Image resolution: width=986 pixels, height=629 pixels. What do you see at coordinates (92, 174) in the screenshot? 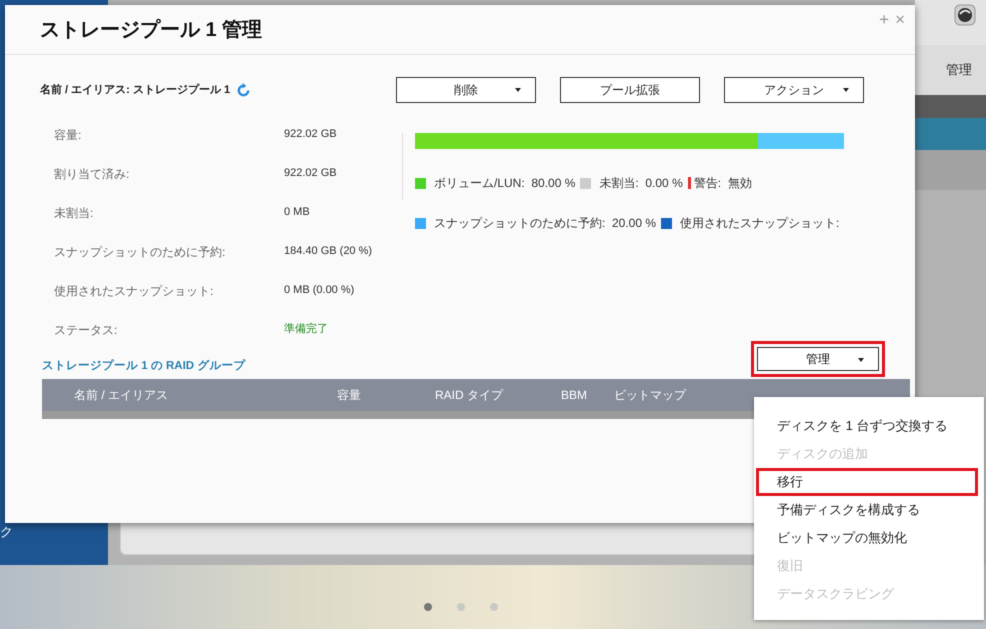
I see `detail-label: 割り当て済み:` at bounding box center [92, 174].